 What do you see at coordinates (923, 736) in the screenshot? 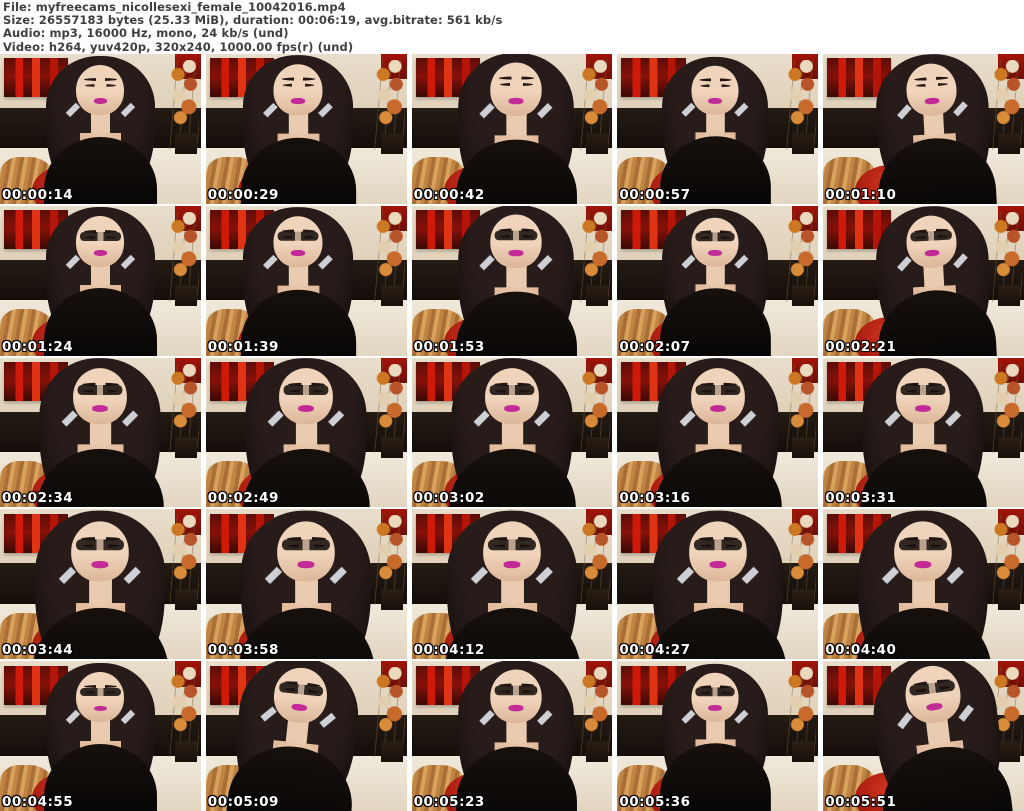
I see `video-thumbnail-25: 00:05:51` at bounding box center [923, 736].